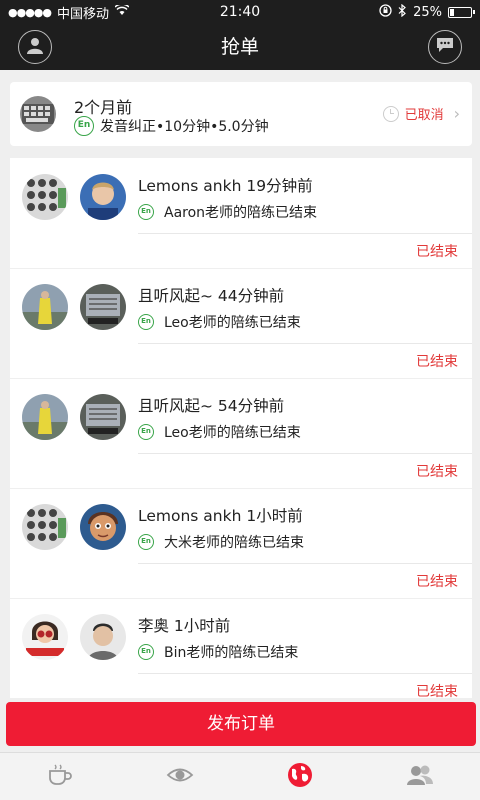 The height and width of the screenshot is (800, 480). I want to click on tab-eye, so click(180, 776).